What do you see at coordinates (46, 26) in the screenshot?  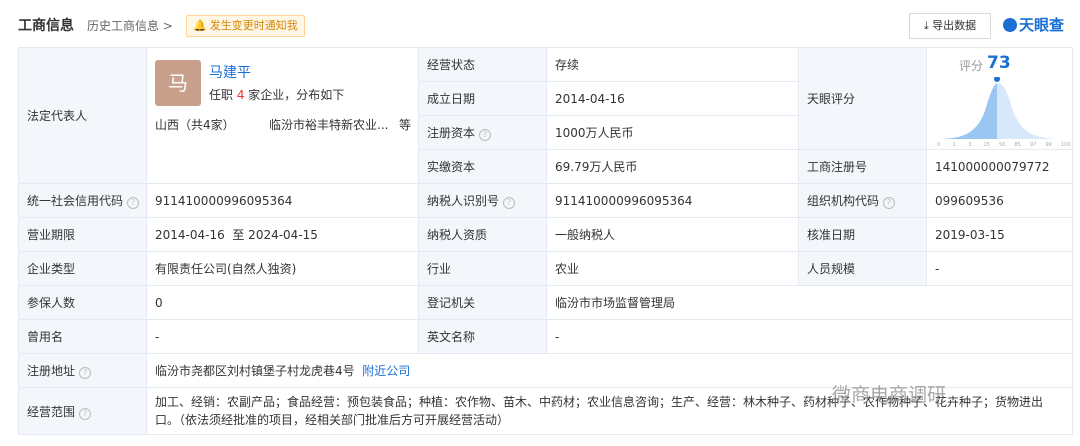 I see `section-title: 工商信息` at bounding box center [46, 26].